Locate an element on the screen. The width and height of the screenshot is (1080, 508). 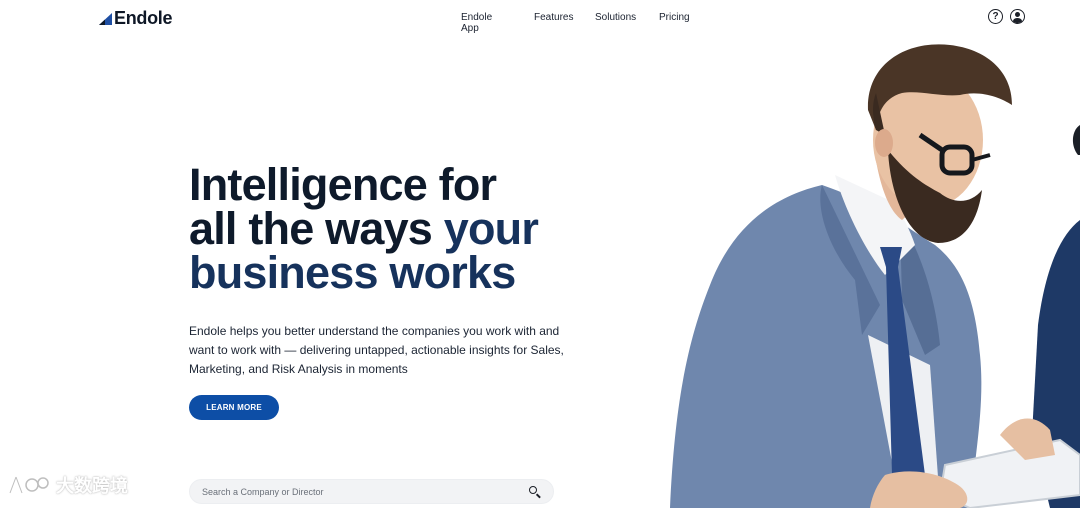
search-icon is located at coordinates (535, 491).